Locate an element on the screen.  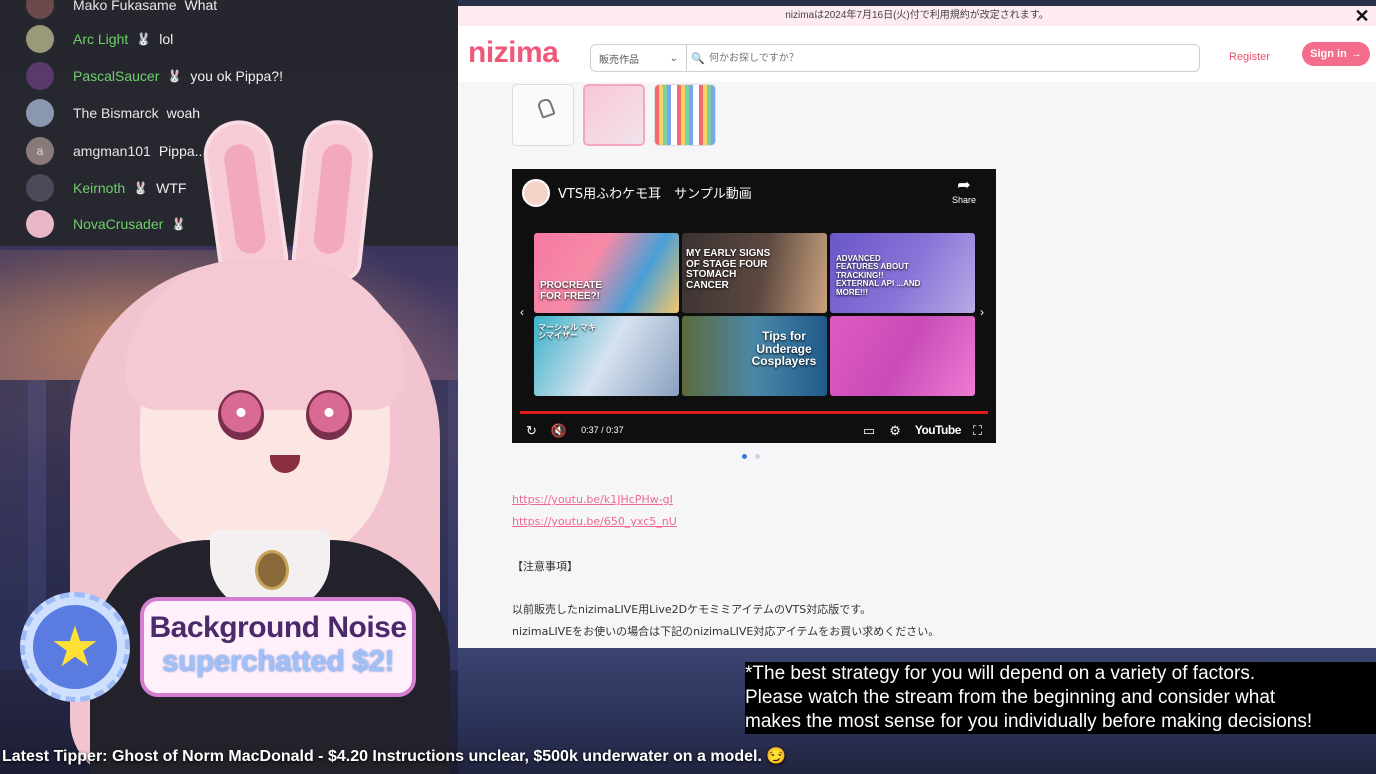
carousel-dot-active is located at coordinates (744, 456).